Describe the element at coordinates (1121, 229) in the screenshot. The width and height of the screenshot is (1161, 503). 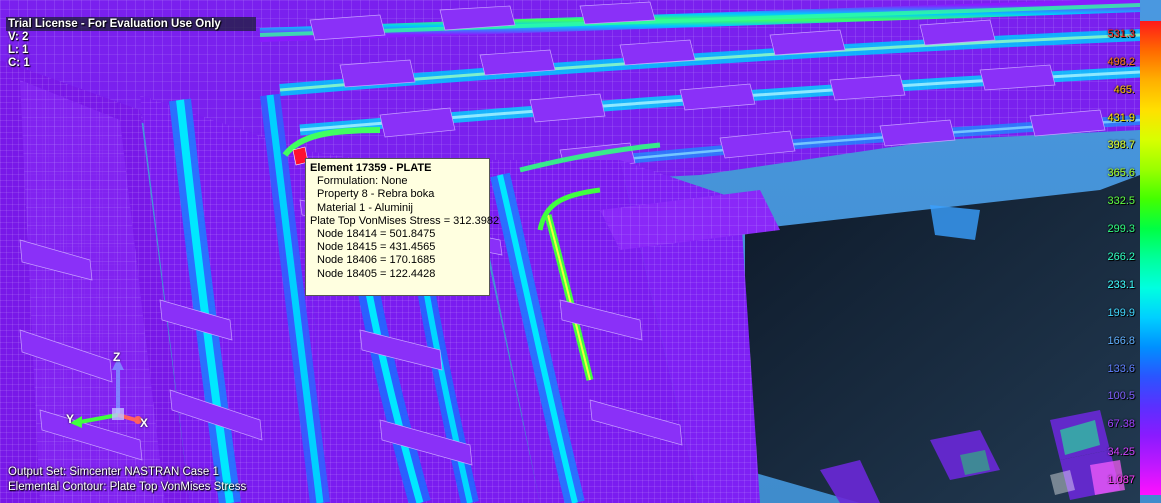
I see `legend-label: 299.3` at that location.